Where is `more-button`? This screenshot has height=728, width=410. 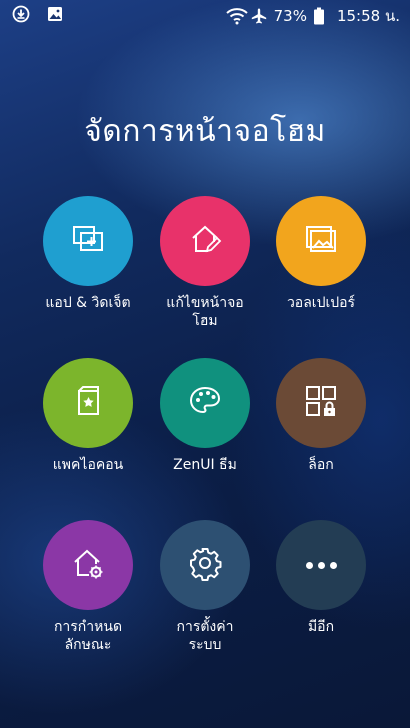
more-button is located at coordinates (321, 565).